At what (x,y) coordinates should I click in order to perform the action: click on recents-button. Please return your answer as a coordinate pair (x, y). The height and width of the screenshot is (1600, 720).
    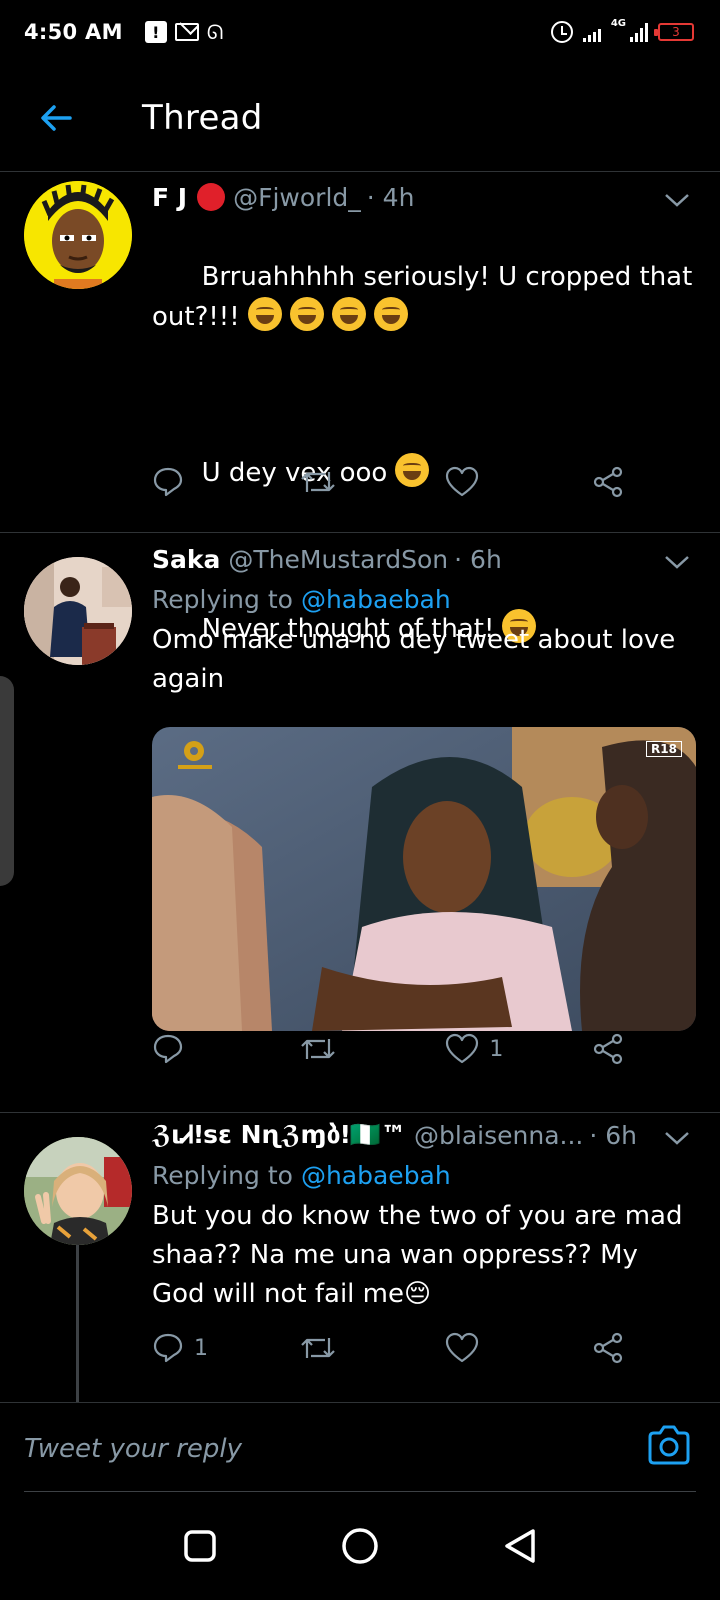
    Looking at the image, I should click on (200, 1546).